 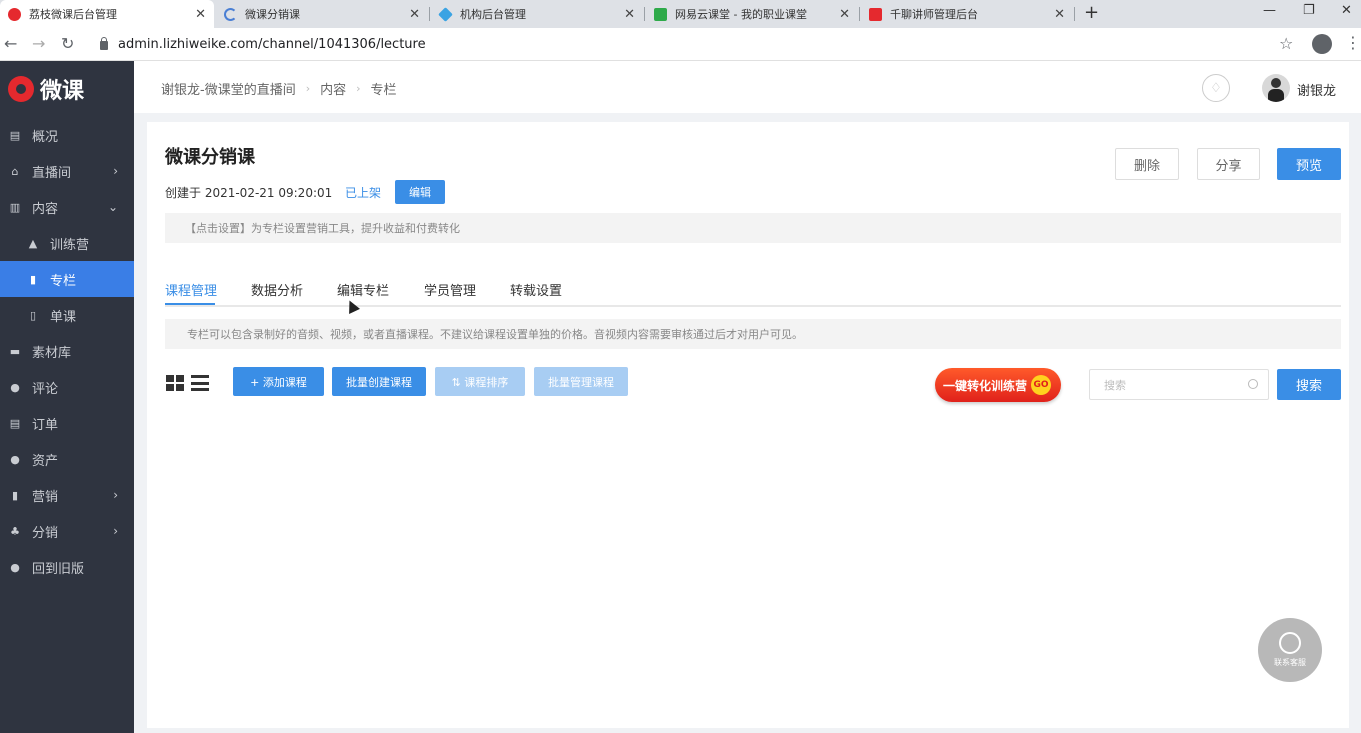 What do you see at coordinates (1253, 384) in the screenshot?
I see `search-icon` at bounding box center [1253, 384].